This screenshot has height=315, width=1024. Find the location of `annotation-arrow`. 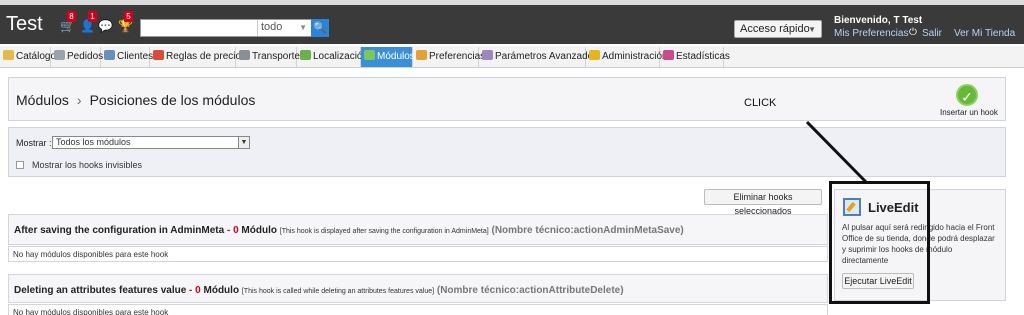

annotation-arrow is located at coordinates (836, 152).